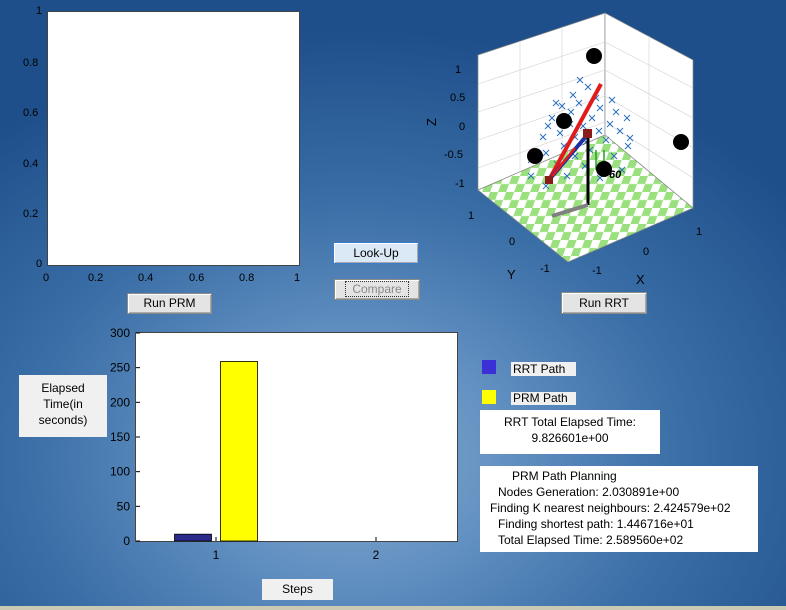  I want to click on rrt-result-value: 9.826601e+00, so click(570, 438).